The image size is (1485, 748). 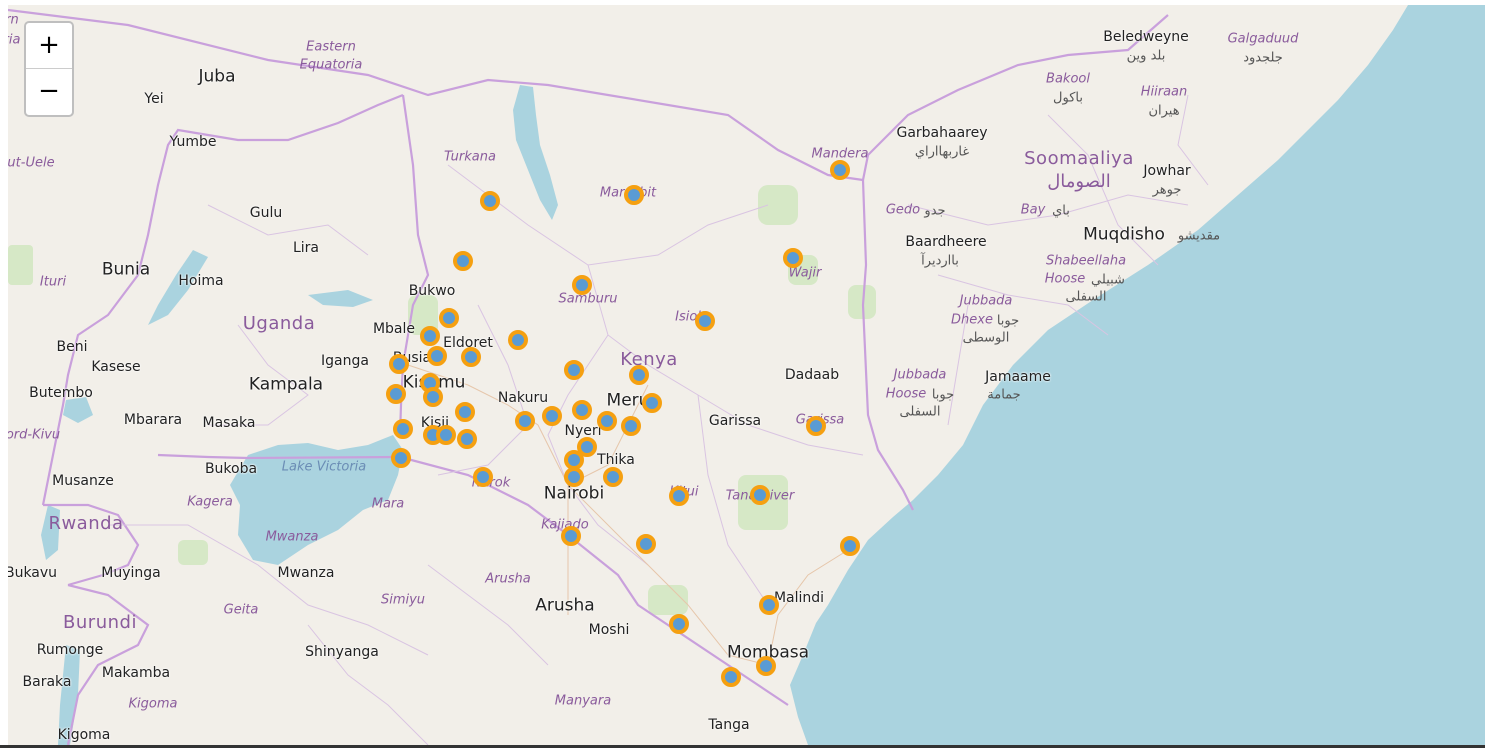 I want to click on zoom-out-button: −, so click(x=49, y=92).